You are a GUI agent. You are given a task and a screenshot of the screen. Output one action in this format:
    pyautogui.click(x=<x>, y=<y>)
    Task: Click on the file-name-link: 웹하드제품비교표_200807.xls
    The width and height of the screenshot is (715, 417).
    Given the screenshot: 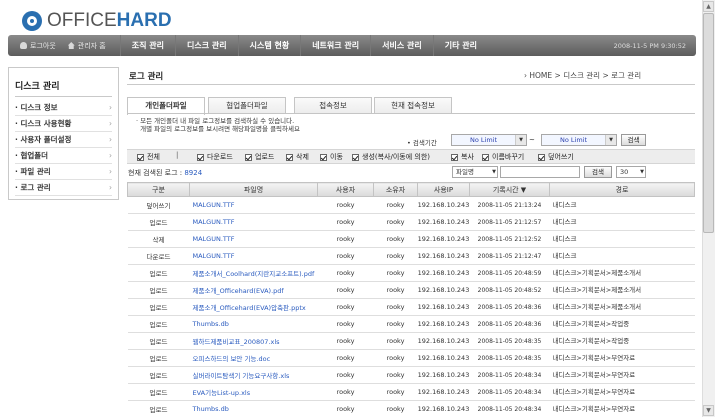 What is the action you would take?
    pyautogui.click(x=253, y=341)
    